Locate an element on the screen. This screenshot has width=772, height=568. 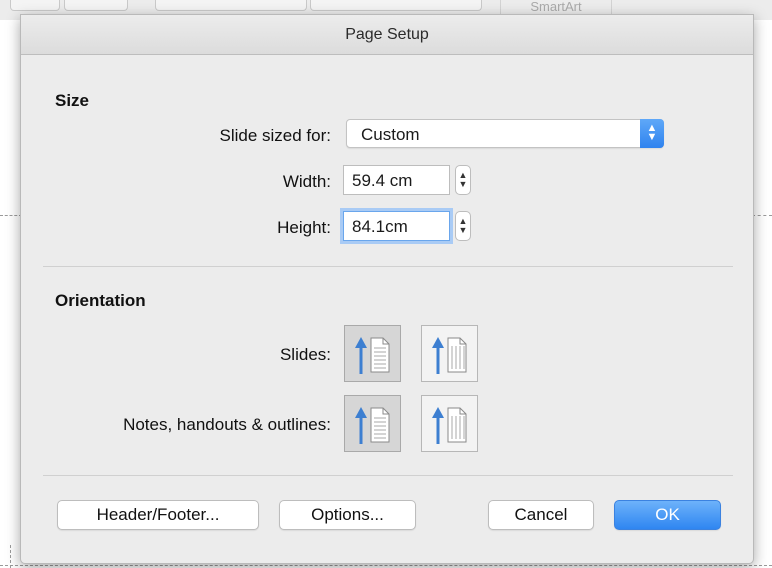
slides-orientation-label: Slides: is located at coordinates (305, 354).